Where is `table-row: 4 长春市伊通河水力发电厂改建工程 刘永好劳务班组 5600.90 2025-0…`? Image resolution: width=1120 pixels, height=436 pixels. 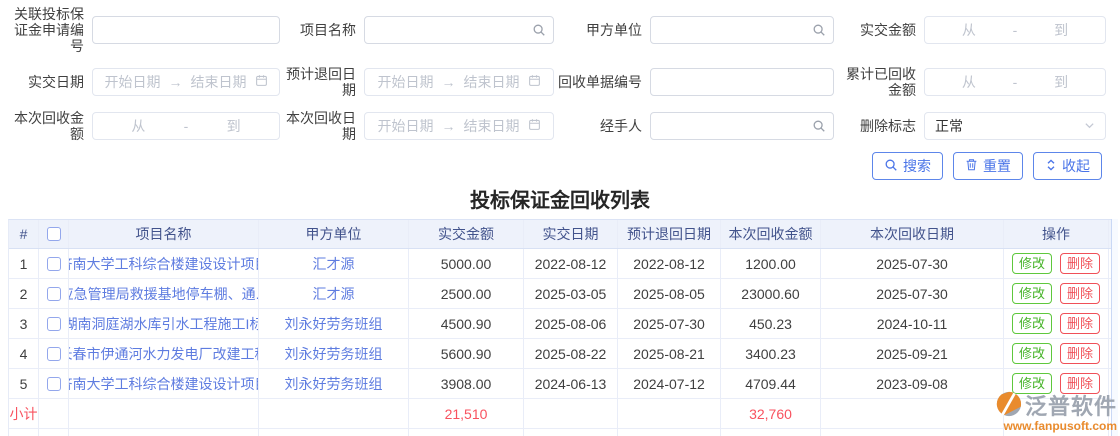 table-row: 4 长春市伊通河水力发电厂改建工程 刘永好劳务班组 5600.90 2025-0… is located at coordinates (560, 354).